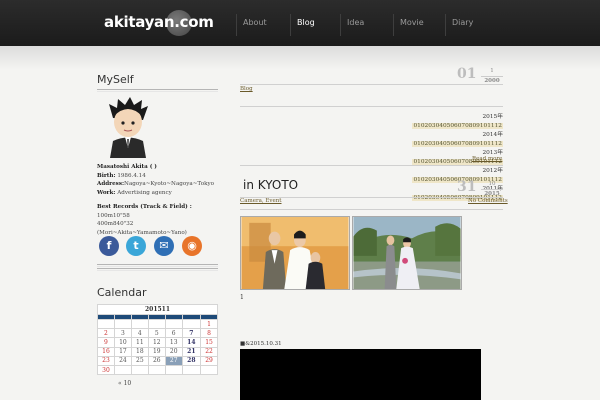 This screenshot has height=400, width=600. What do you see at coordinates (144, 192) in the screenshot?
I see `work-value: Advertising agency` at bounding box center [144, 192].